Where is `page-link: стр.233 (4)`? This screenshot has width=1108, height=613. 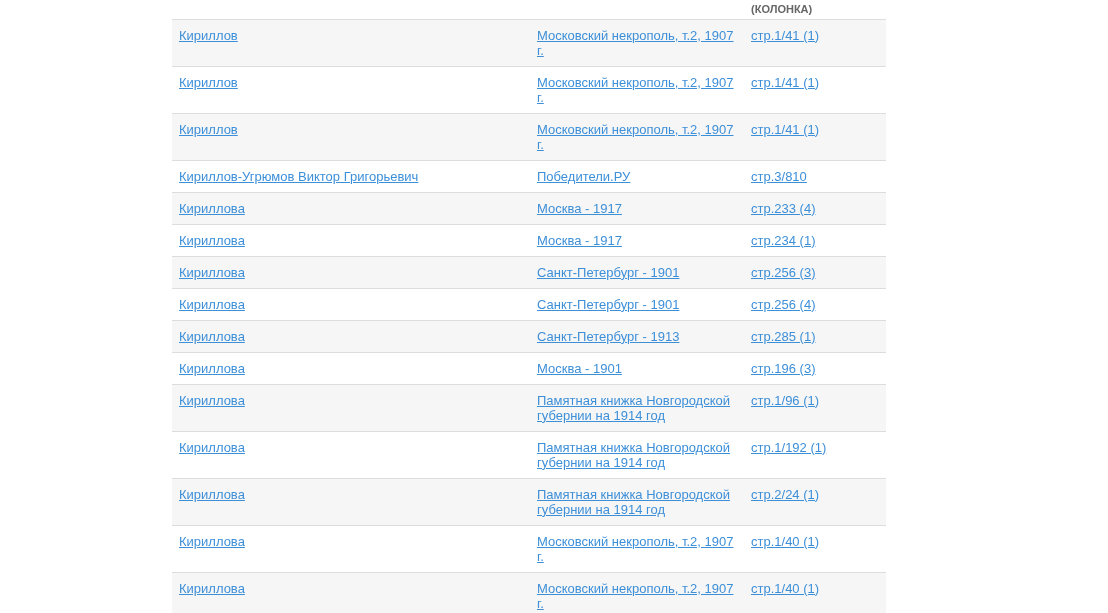
page-link: стр.233 (4) is located at coordinates (783, 208).